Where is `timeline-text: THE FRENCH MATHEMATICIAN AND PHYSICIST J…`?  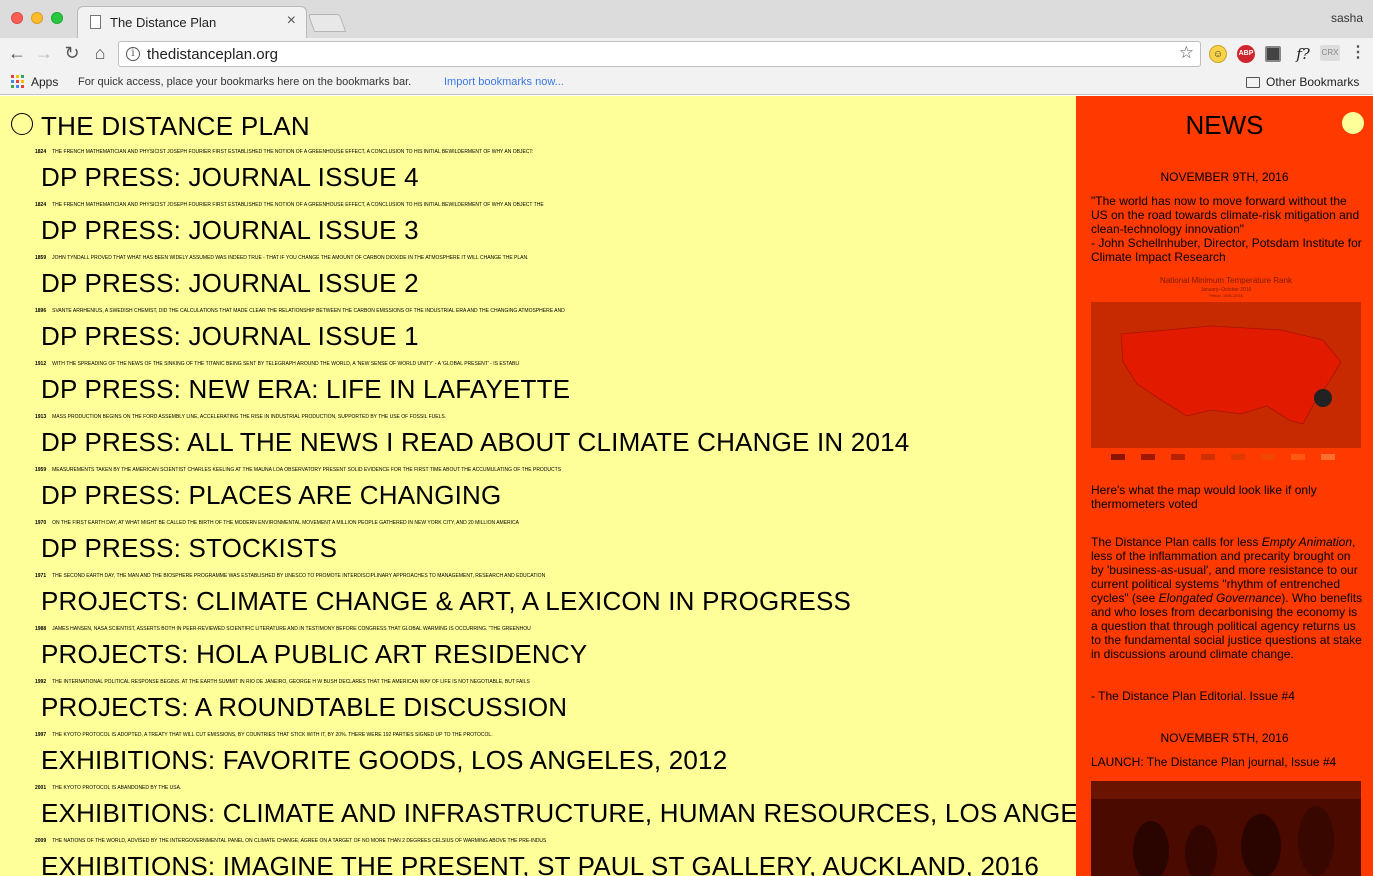 timeline-text: THE FRENCH MATHEMATICIAN AND PHYSICIST J… is located at coordinates (298, 205).